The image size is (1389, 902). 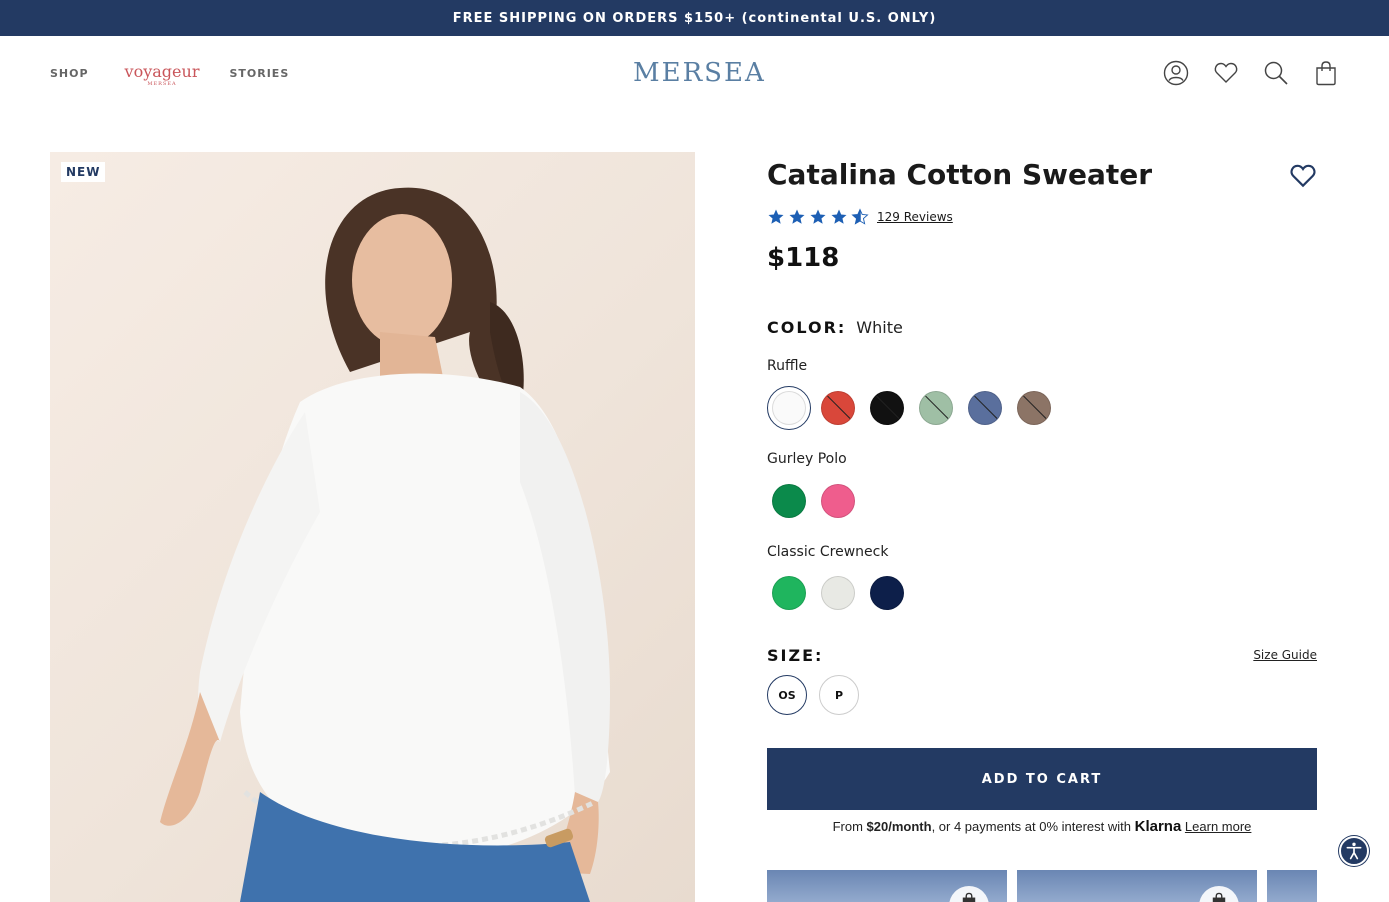 I want to click on klarna-middle: , or 4 payments at 0% interest with, so click(x=1033, y=826).